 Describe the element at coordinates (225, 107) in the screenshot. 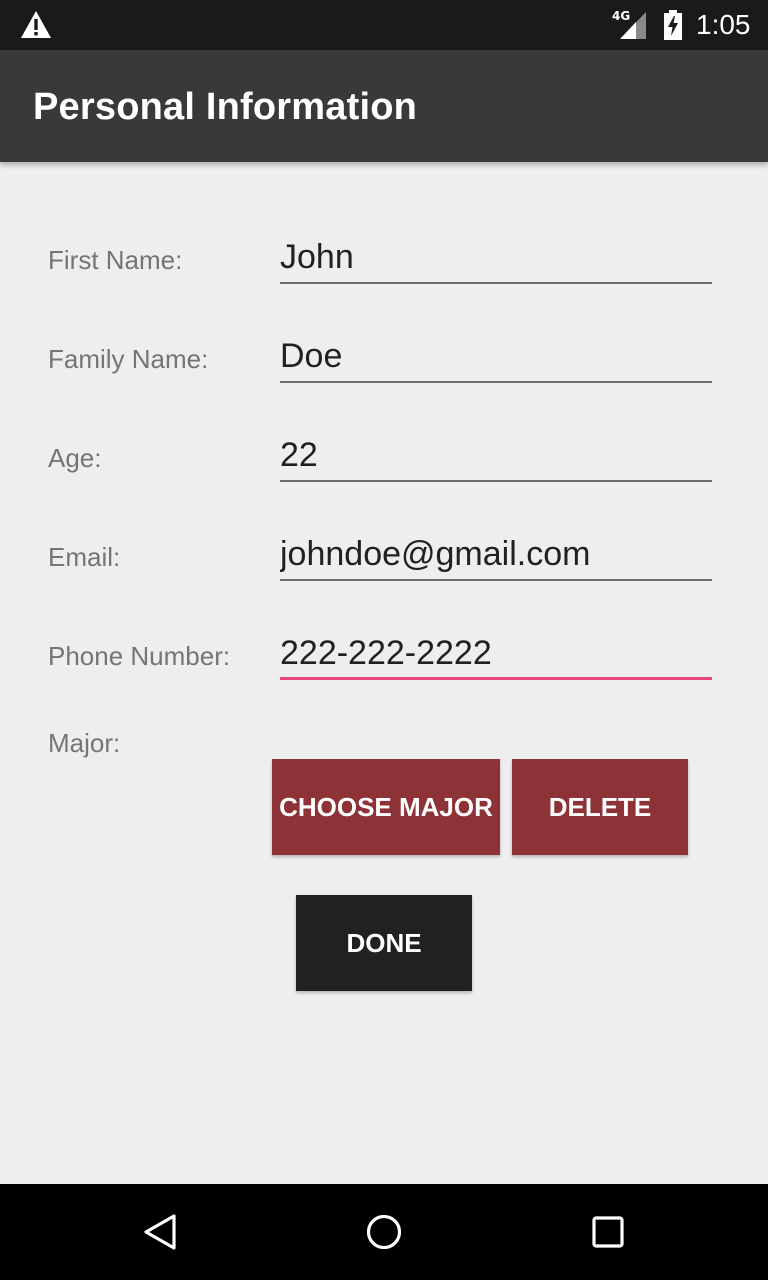

I see `page-title: Personal Information` at that location.